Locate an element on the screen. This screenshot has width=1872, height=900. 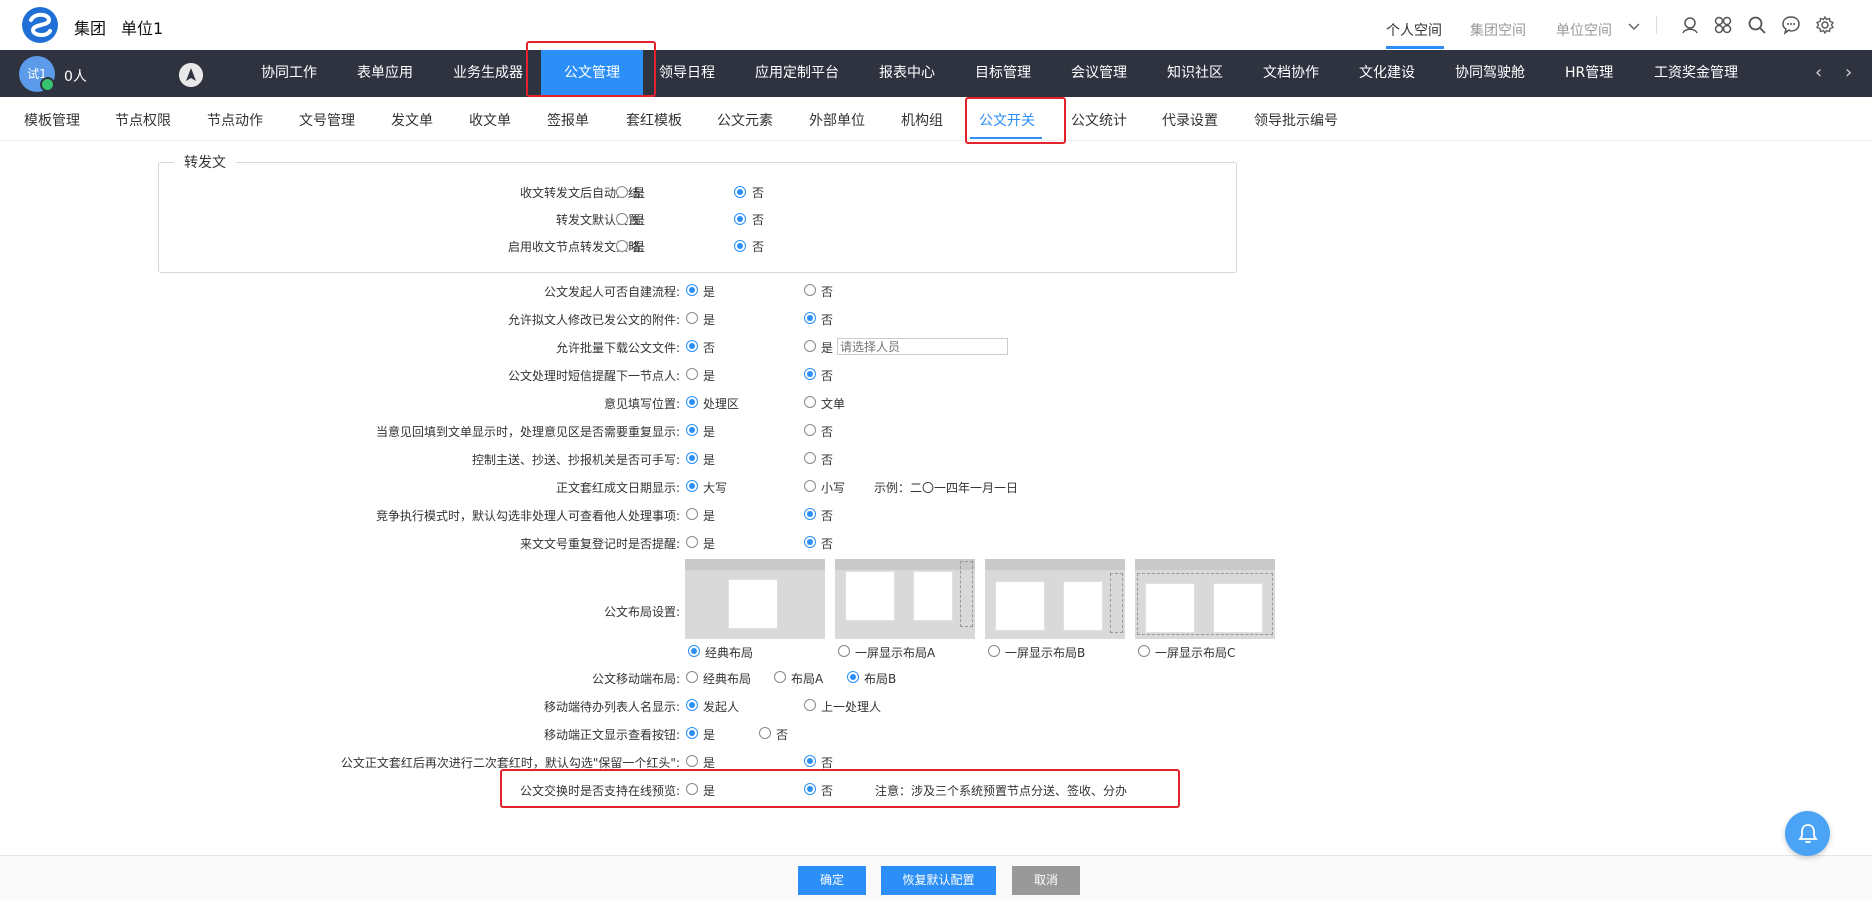
select-person-input is located at coordinates (922, 346).